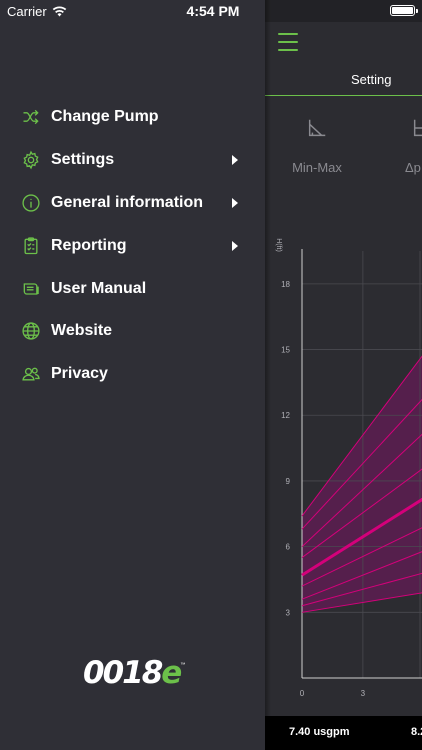  Describe the element at coordinates (278, 245) in the screenshot. I see `y-axis-label: H(ft)` at that location.